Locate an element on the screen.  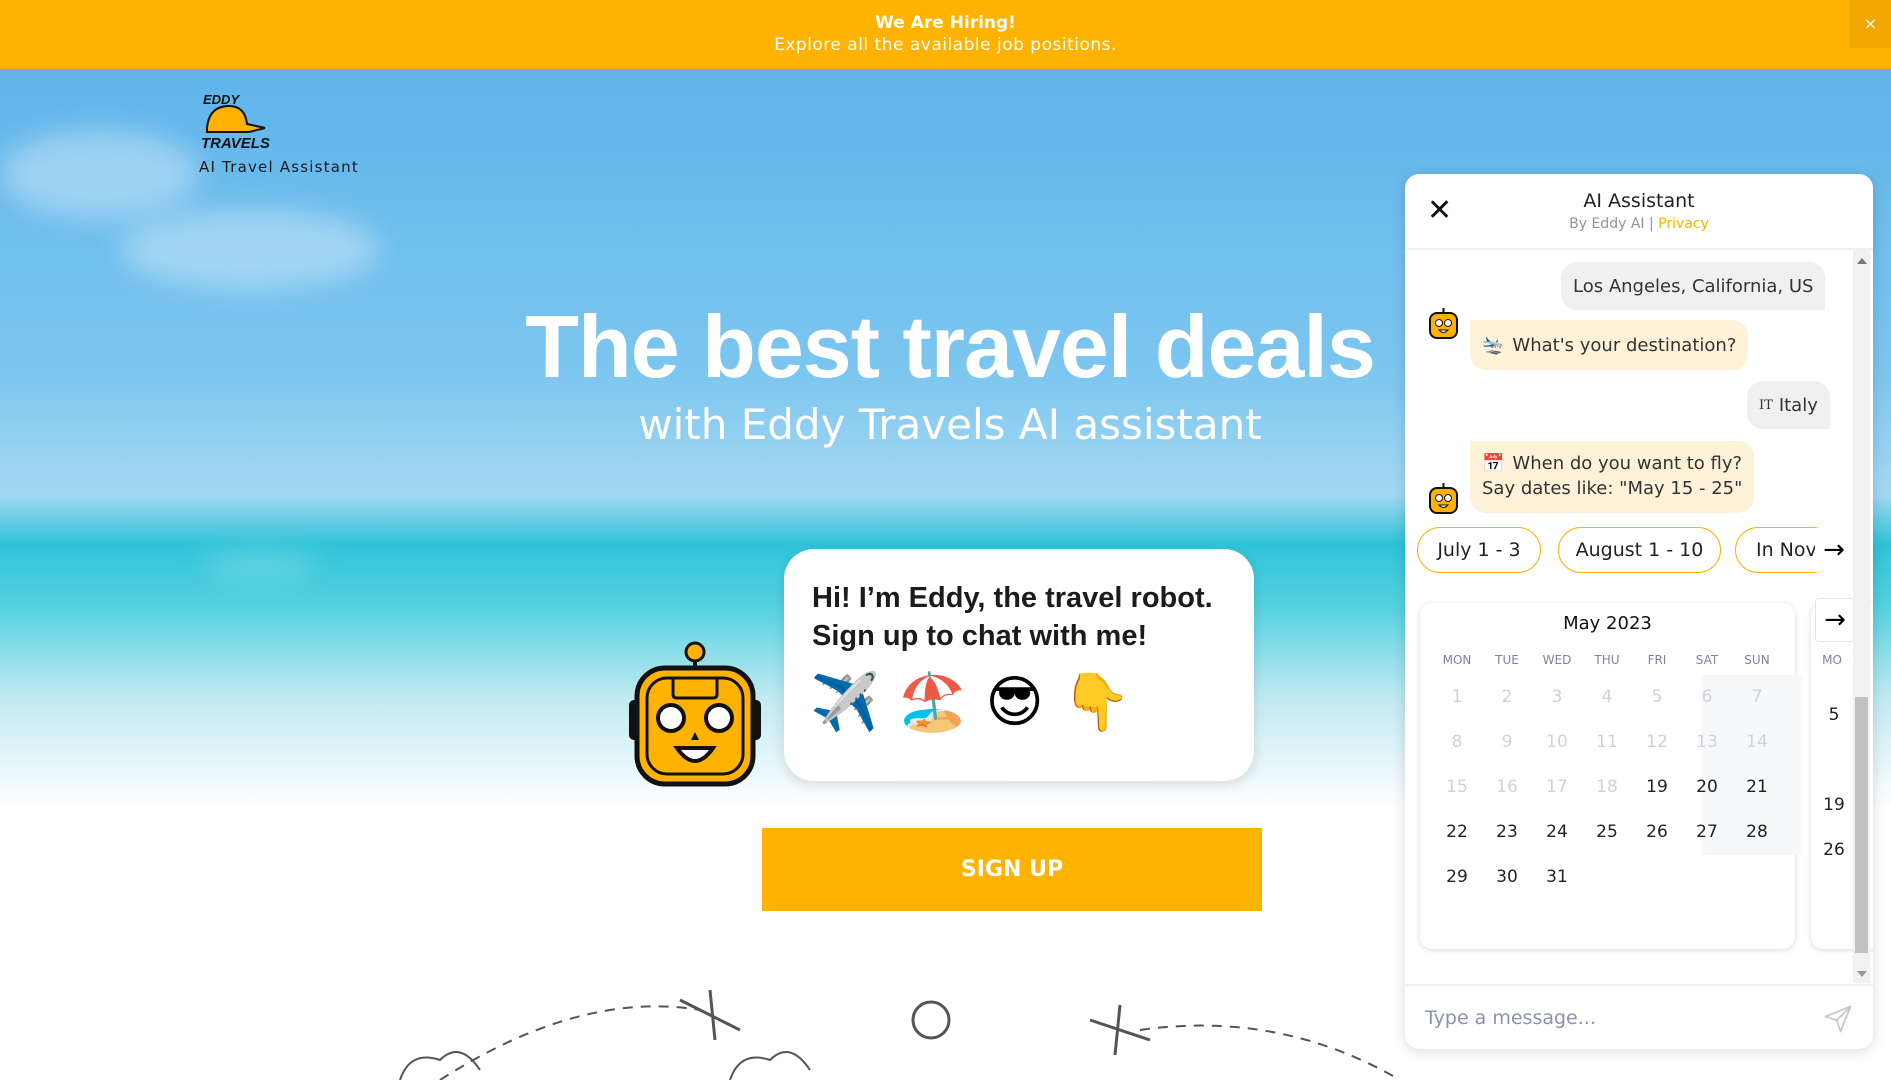
weekday-label: MON is located at coordinates (1457, 660).